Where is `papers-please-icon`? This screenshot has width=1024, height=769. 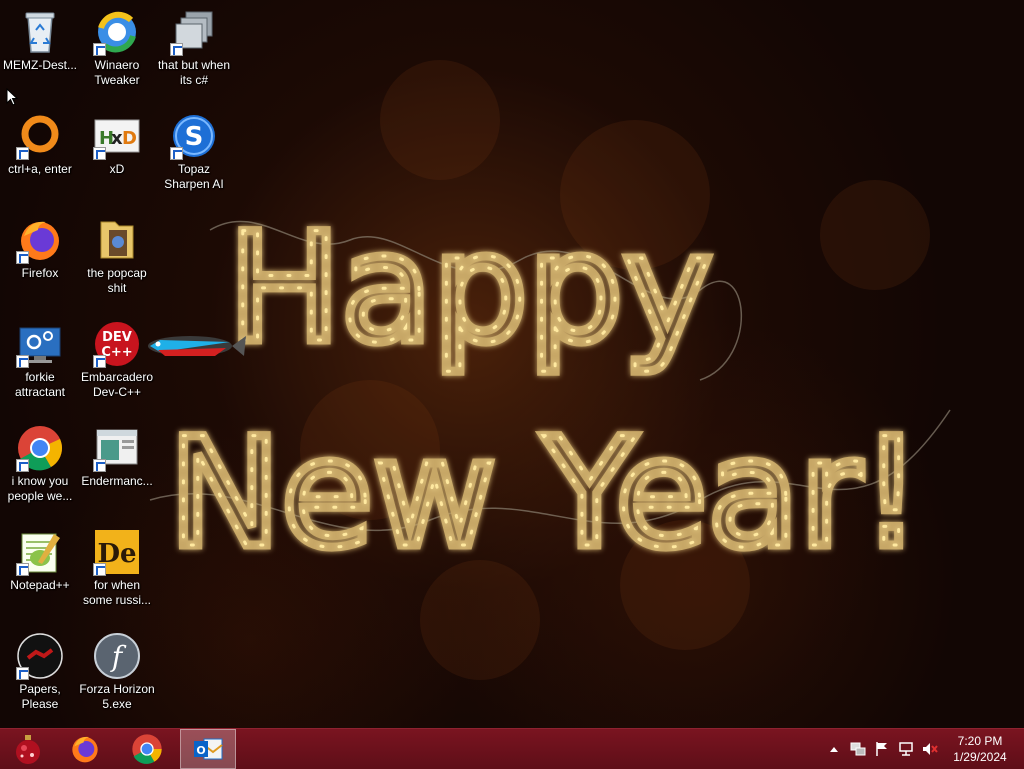 papers-please-icon is located at coordinates (40, 656).